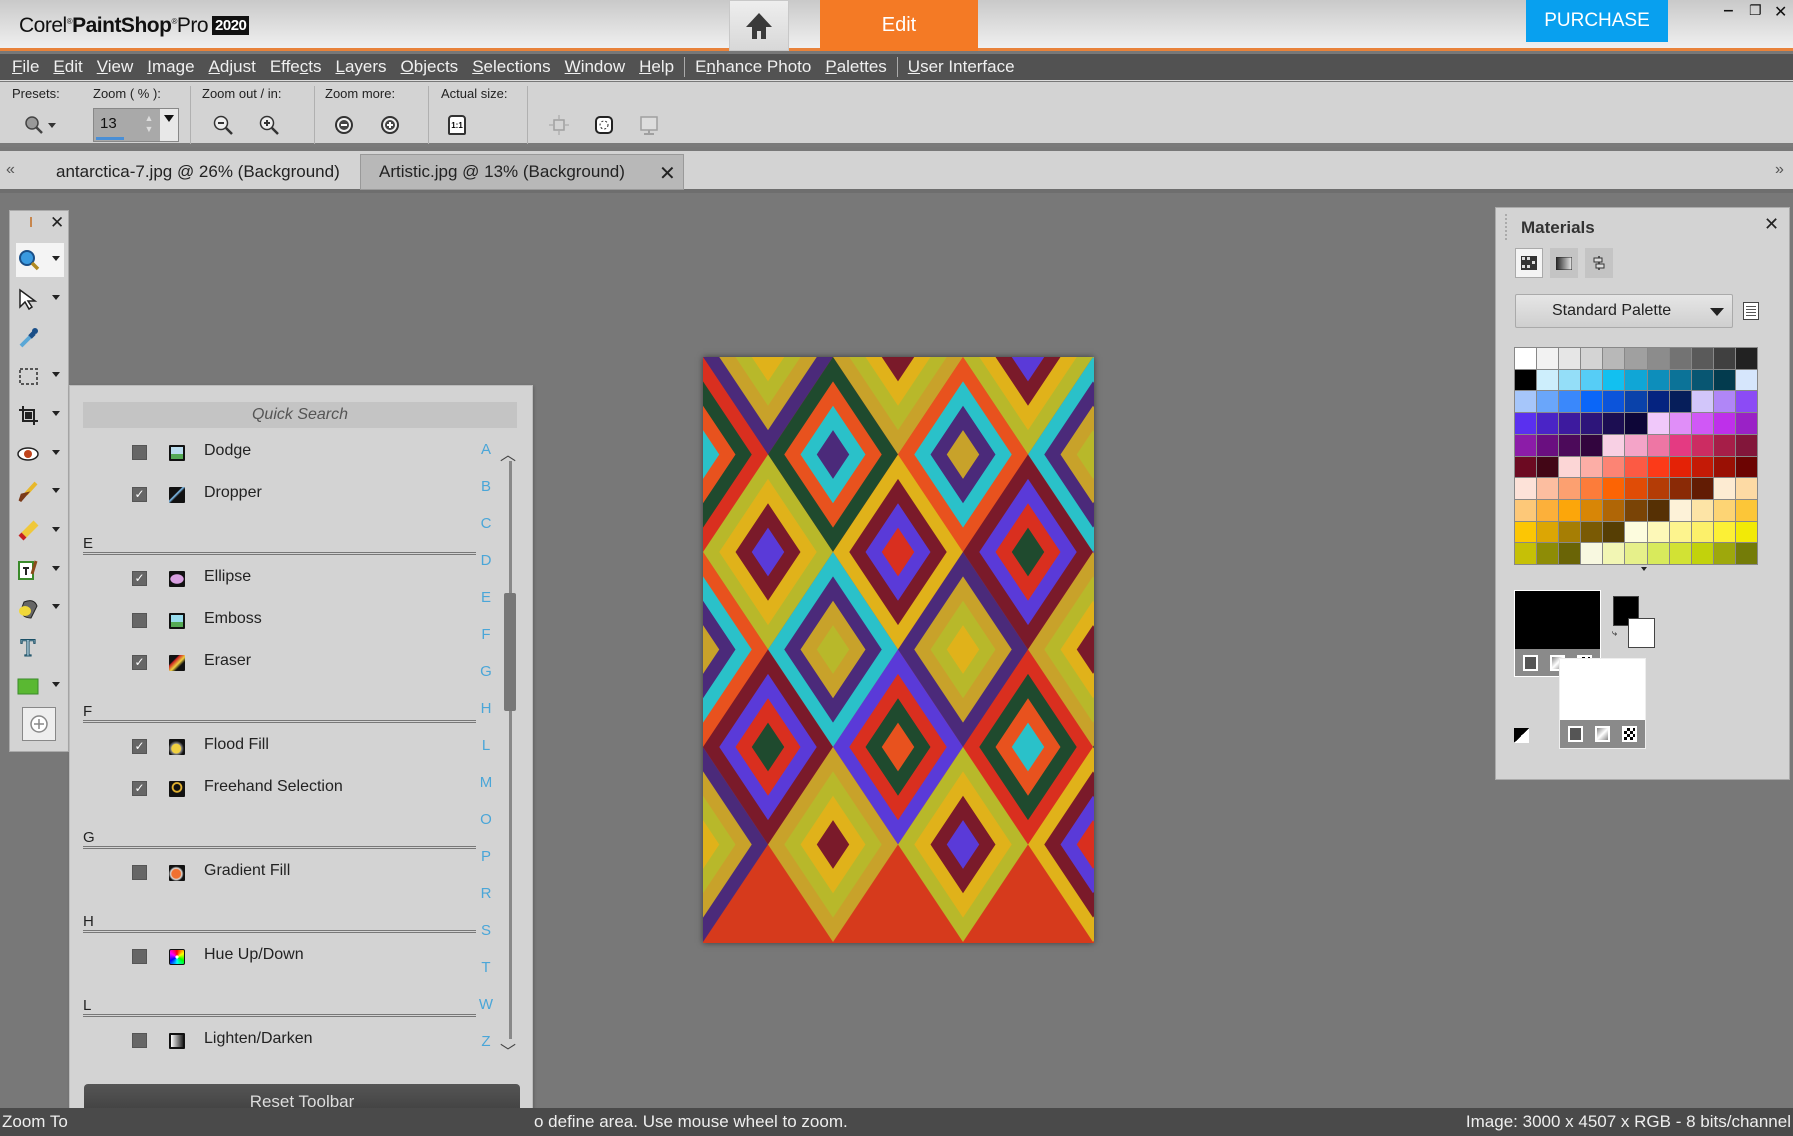 The image size is (1793, 1136). I want to click on alpha-index-b: B, so click(486, 486).